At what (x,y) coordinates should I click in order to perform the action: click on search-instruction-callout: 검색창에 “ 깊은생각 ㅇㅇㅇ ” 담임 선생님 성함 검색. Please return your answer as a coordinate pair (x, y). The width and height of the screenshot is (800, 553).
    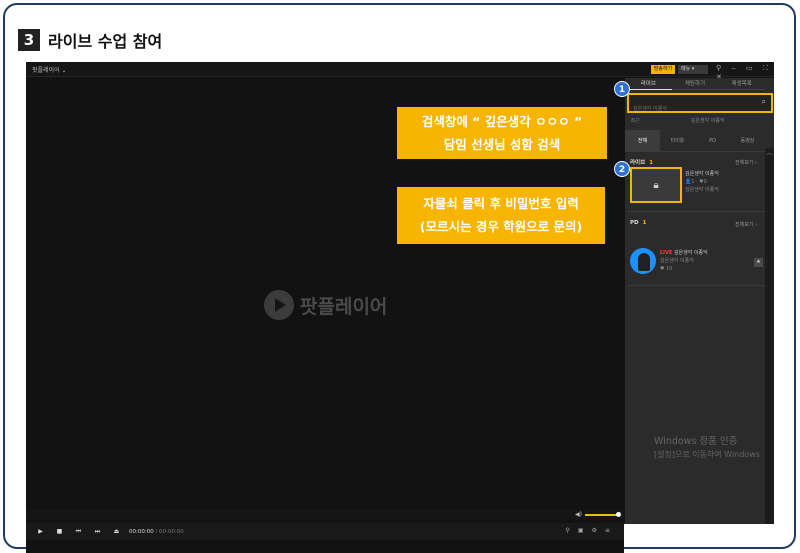
    Looking at the image, I should click on (502, 133).